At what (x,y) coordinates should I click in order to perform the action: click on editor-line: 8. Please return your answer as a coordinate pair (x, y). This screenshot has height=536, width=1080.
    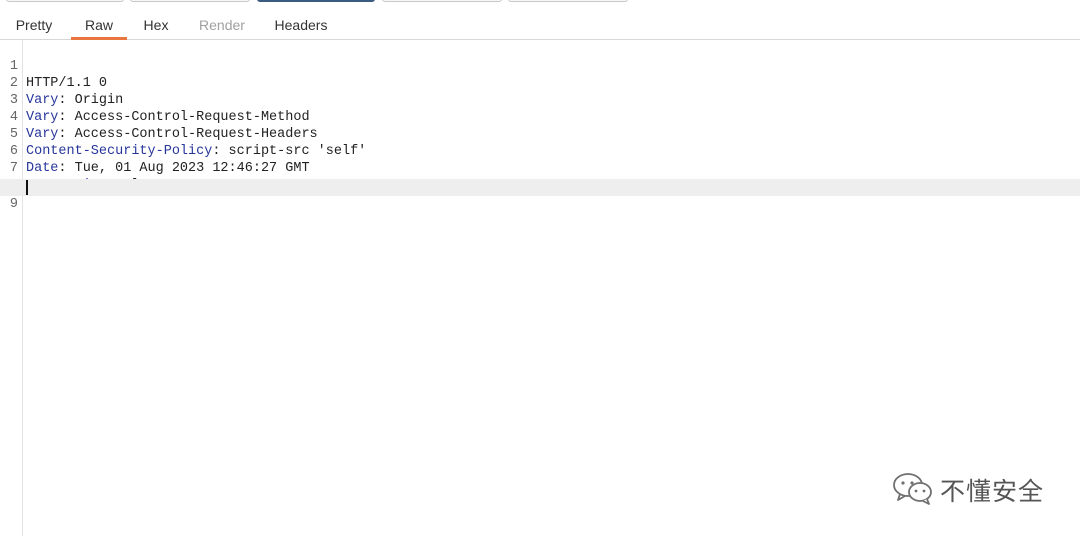
    Looking at the image, I should click on (540, 176).